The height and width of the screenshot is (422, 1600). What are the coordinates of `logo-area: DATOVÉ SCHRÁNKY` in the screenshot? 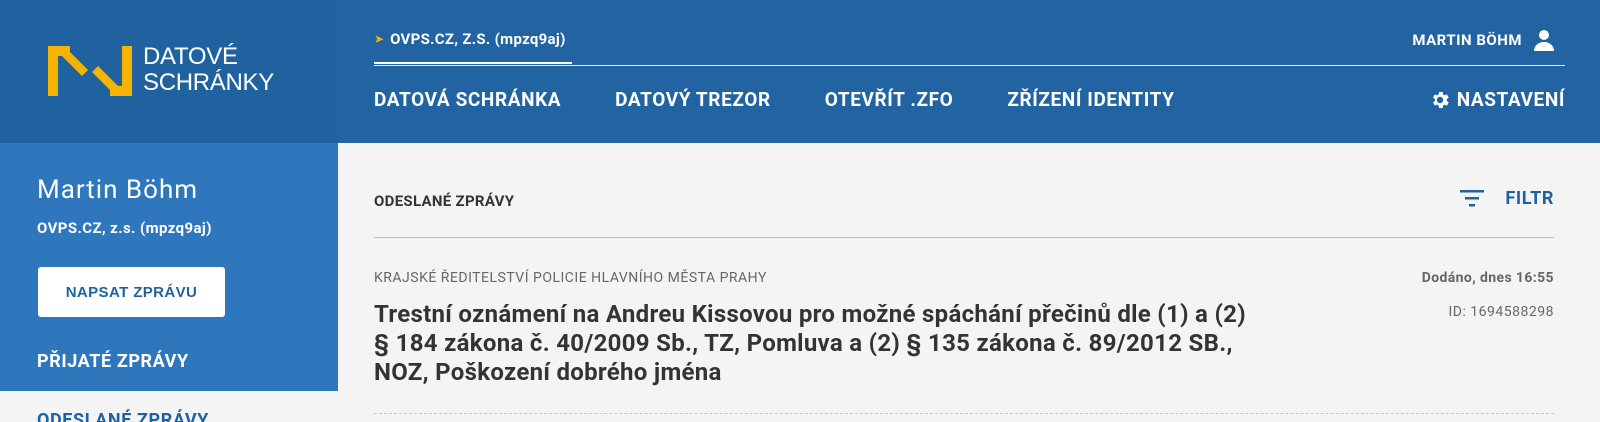 It's located at (169, 71).